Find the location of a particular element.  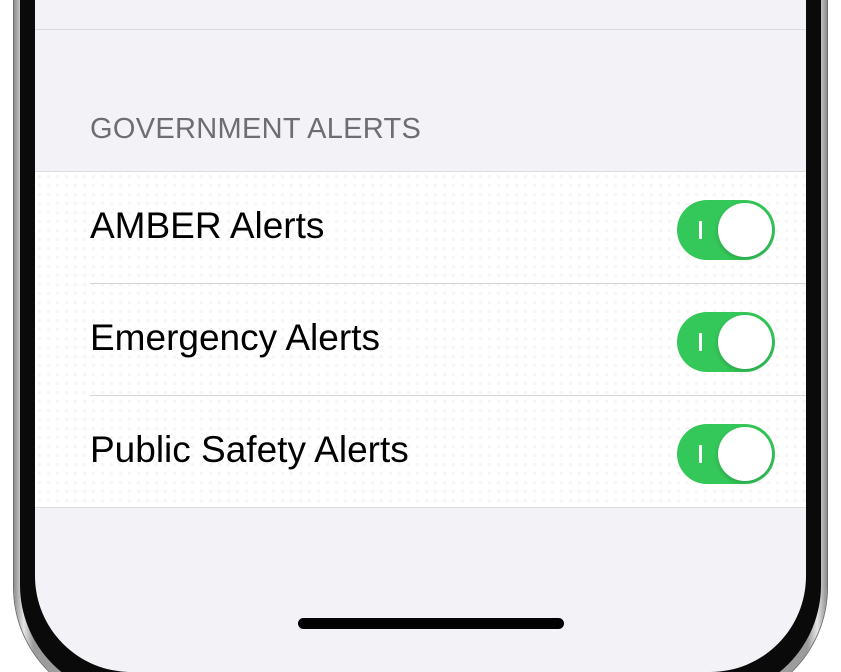

home-indicator is located at coordinates (431, 623).